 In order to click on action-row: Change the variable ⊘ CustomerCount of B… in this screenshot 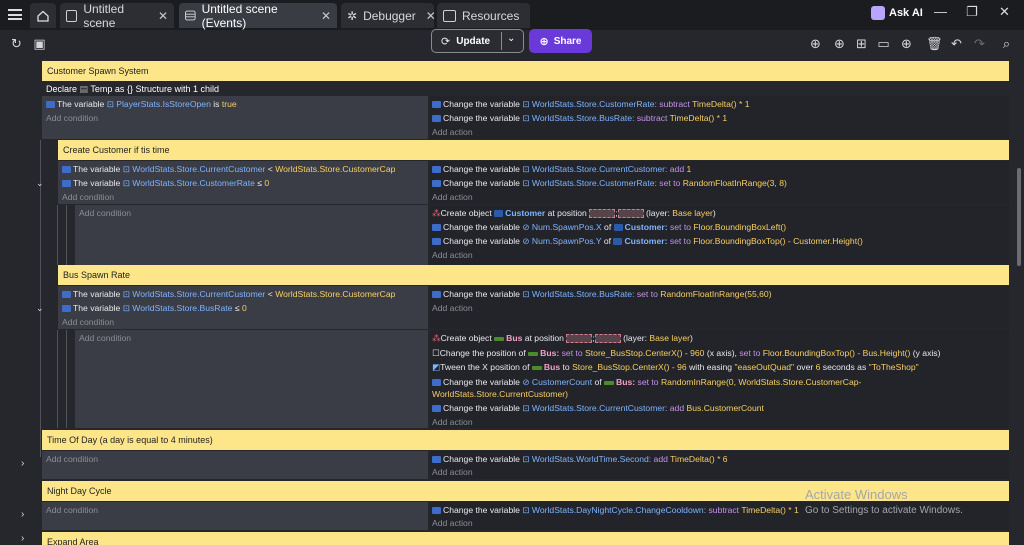, I will do `click(646, 382)`.